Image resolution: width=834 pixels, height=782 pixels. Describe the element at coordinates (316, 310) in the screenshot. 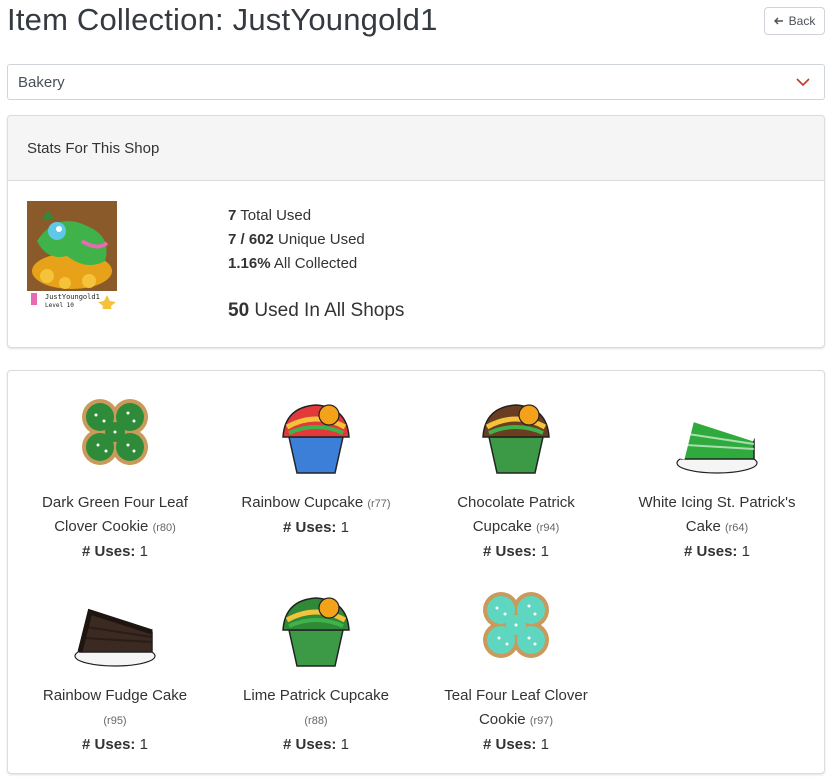

I see `stat-all-shops: 50 Used In All Shops` at that location.